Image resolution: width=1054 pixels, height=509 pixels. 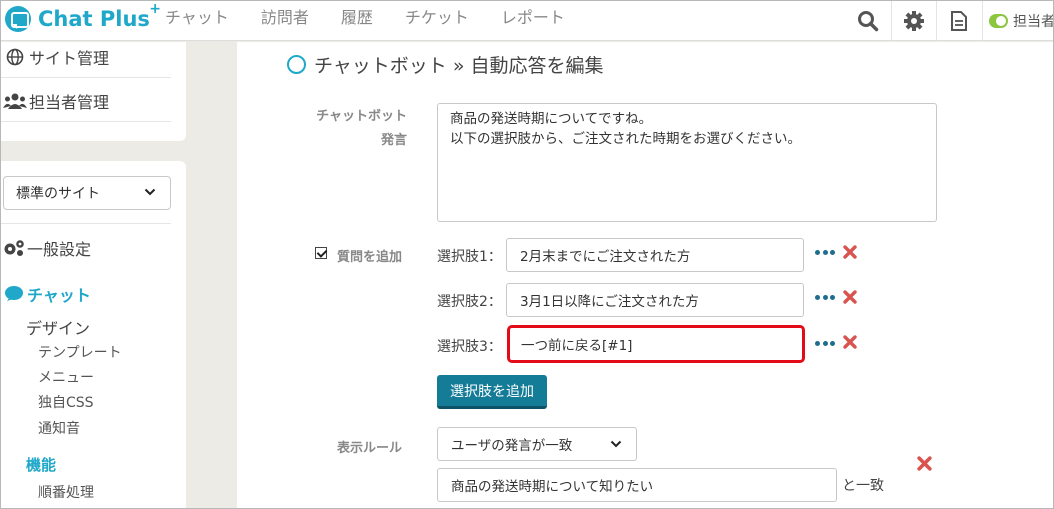 What do you see at coordinates (14, 248) in the screenshot?
I see `gears-icon` at bounding box center [14, 248].